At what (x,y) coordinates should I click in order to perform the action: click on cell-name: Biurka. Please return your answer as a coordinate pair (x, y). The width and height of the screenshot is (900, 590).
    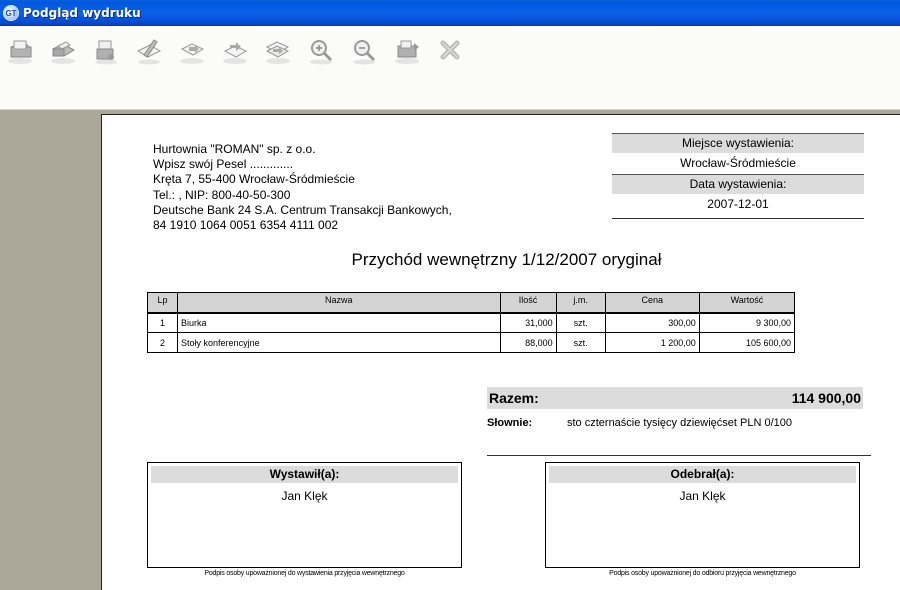
    Looking at the image, I should click on (339, 322).